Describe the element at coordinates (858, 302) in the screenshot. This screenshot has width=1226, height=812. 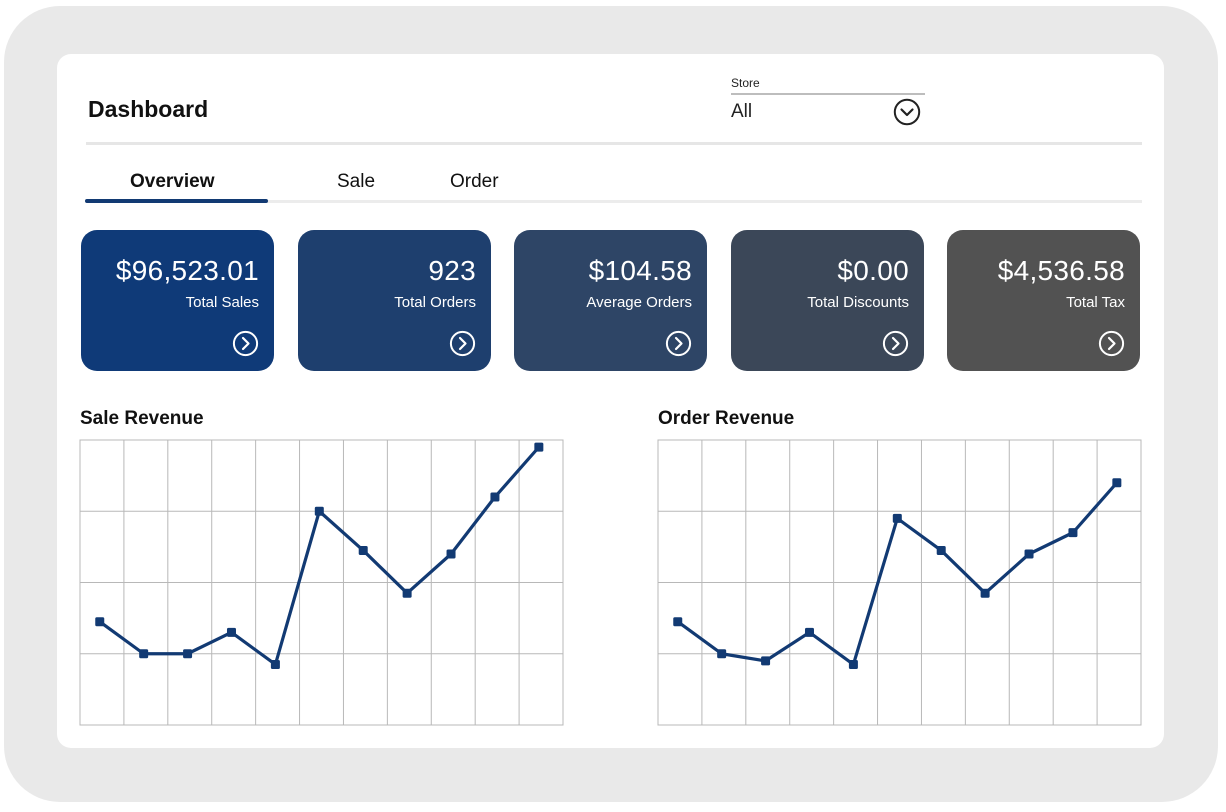
I see `card-label: Total Discounts` at that location.